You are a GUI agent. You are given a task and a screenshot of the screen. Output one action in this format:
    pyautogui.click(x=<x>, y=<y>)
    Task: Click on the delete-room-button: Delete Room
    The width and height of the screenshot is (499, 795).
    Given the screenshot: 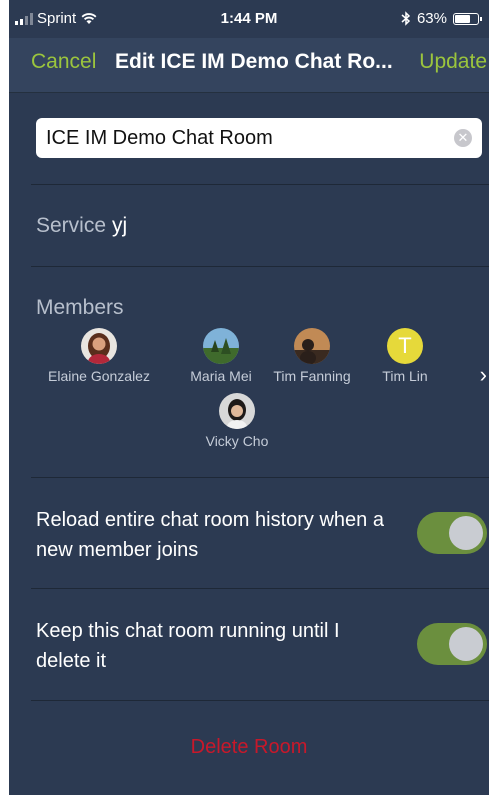 What is the action you would take?
    pyautogui.click(x=249, y=747)
    